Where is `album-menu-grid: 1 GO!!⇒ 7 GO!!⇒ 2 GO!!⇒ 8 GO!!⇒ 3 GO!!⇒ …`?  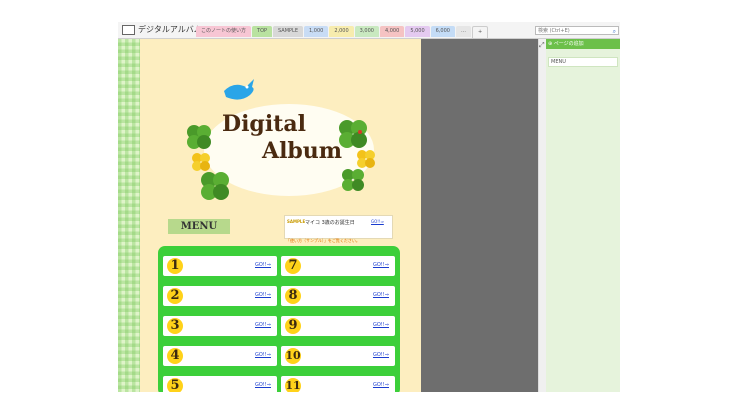
album-menu-grid: 1 GO!!⇒ 7 GO!!⇒ 2 GO!!⇒ 8 GO!!⇒ 3 GO!!⇒ … is located at coordinates (279, 319).